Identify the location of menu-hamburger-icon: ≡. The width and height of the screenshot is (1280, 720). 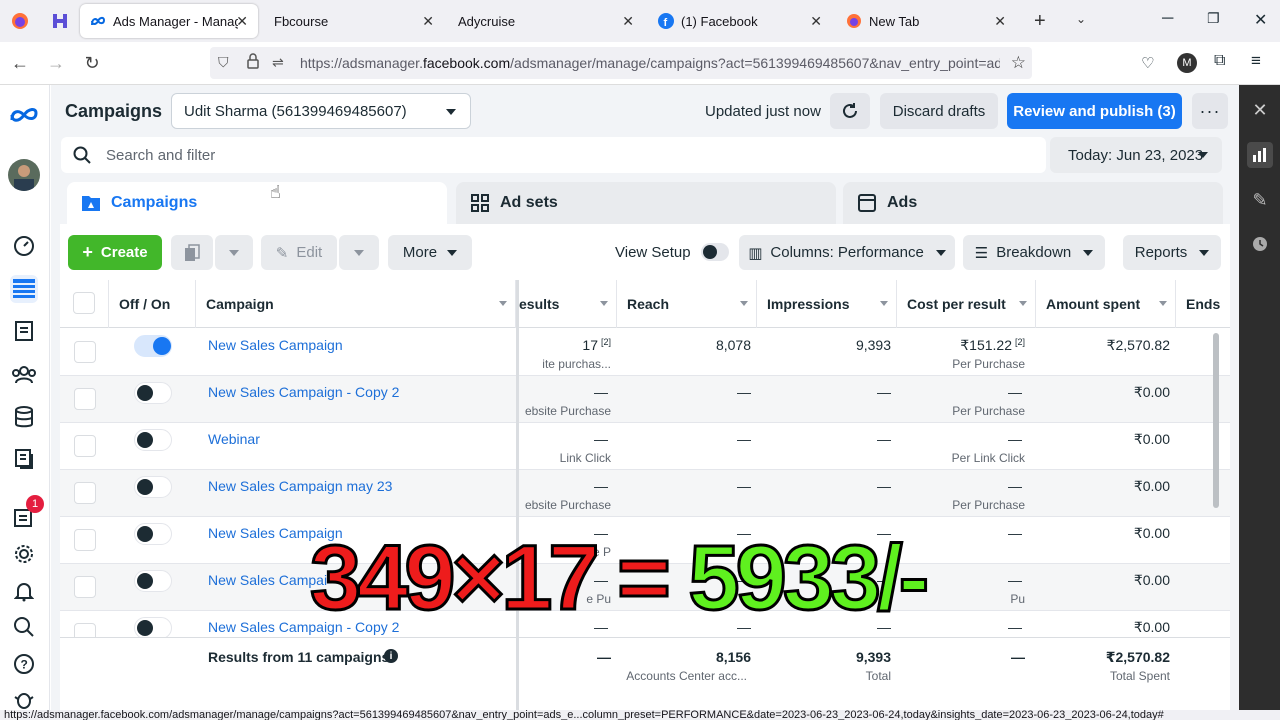
(1256, 61).